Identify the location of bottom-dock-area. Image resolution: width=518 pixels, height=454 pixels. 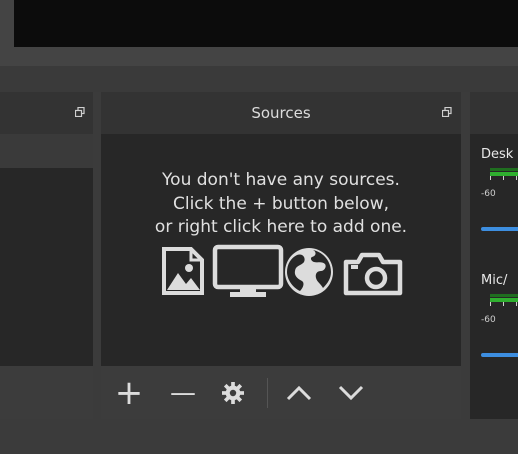
(259, 436).